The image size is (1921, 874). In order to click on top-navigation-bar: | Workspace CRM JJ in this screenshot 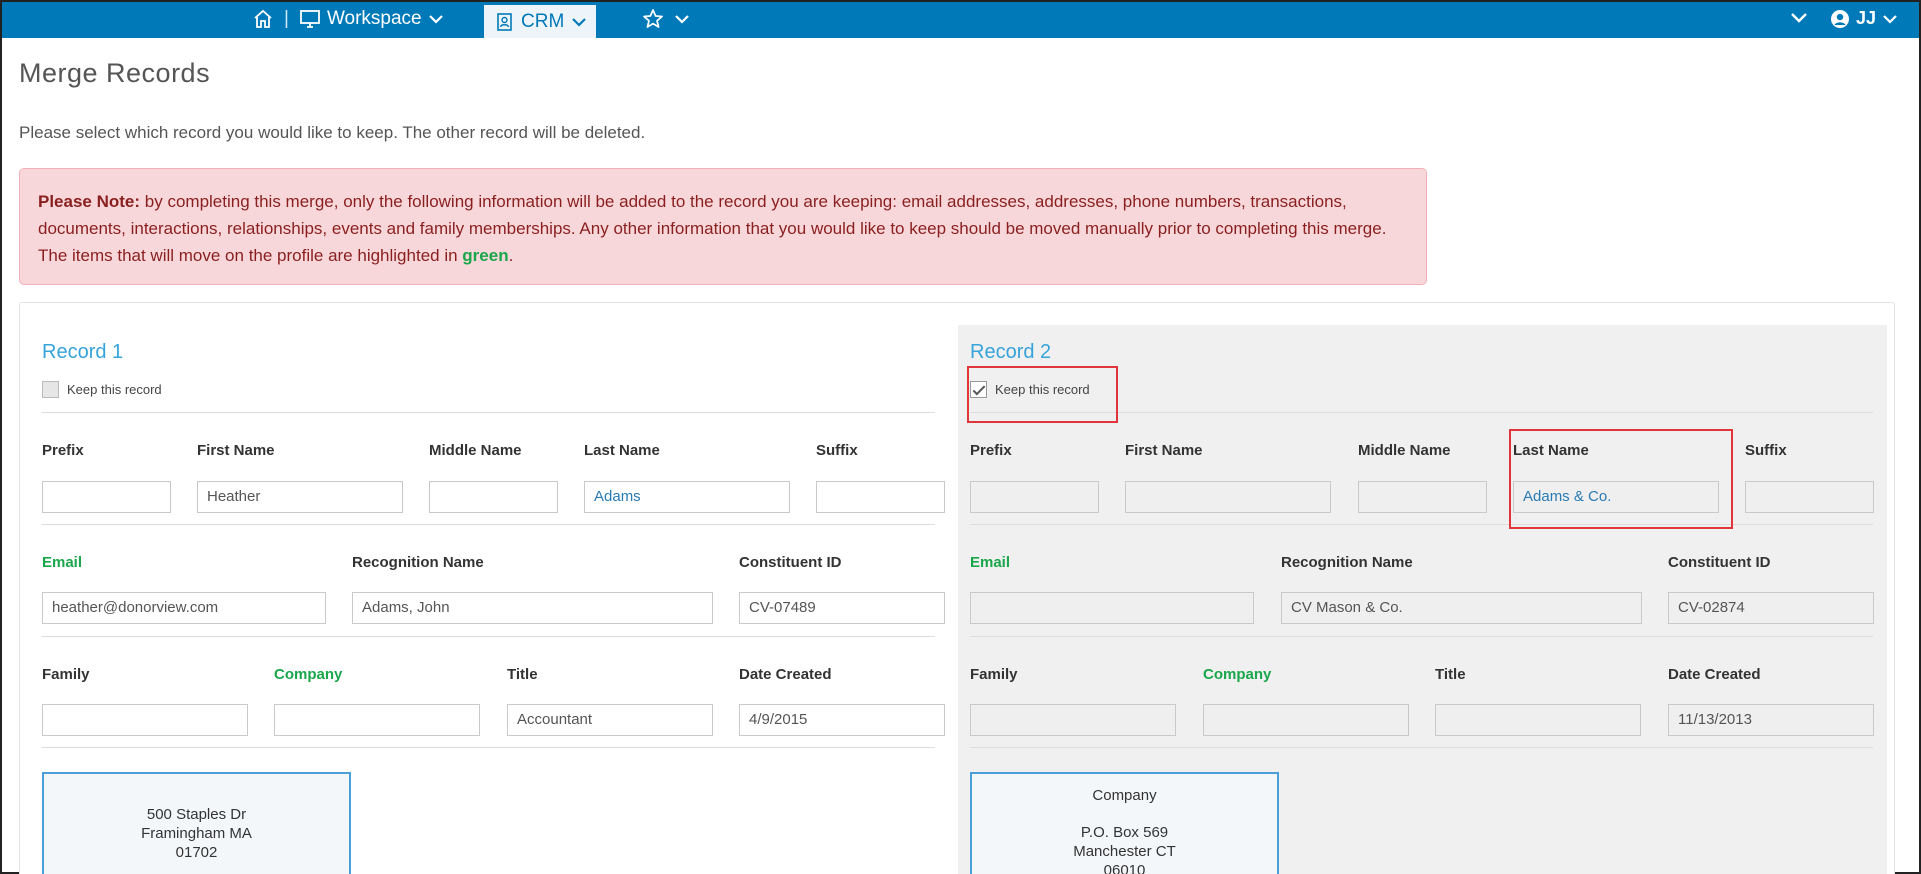, I will do `click(960, 20)`.